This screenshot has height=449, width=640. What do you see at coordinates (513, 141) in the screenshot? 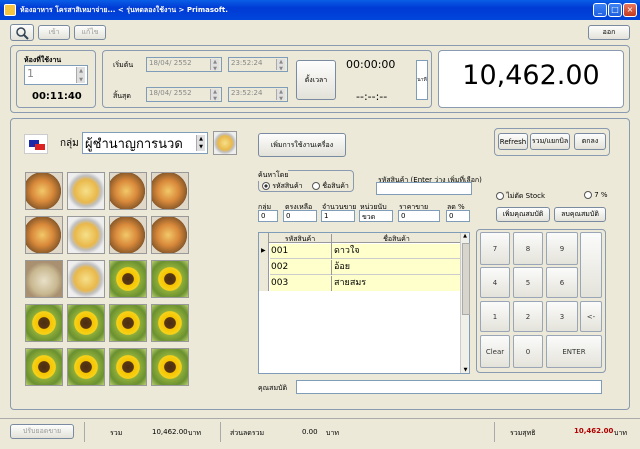
I see `refresh-button: Refresh` at bounding box center [513, 141].